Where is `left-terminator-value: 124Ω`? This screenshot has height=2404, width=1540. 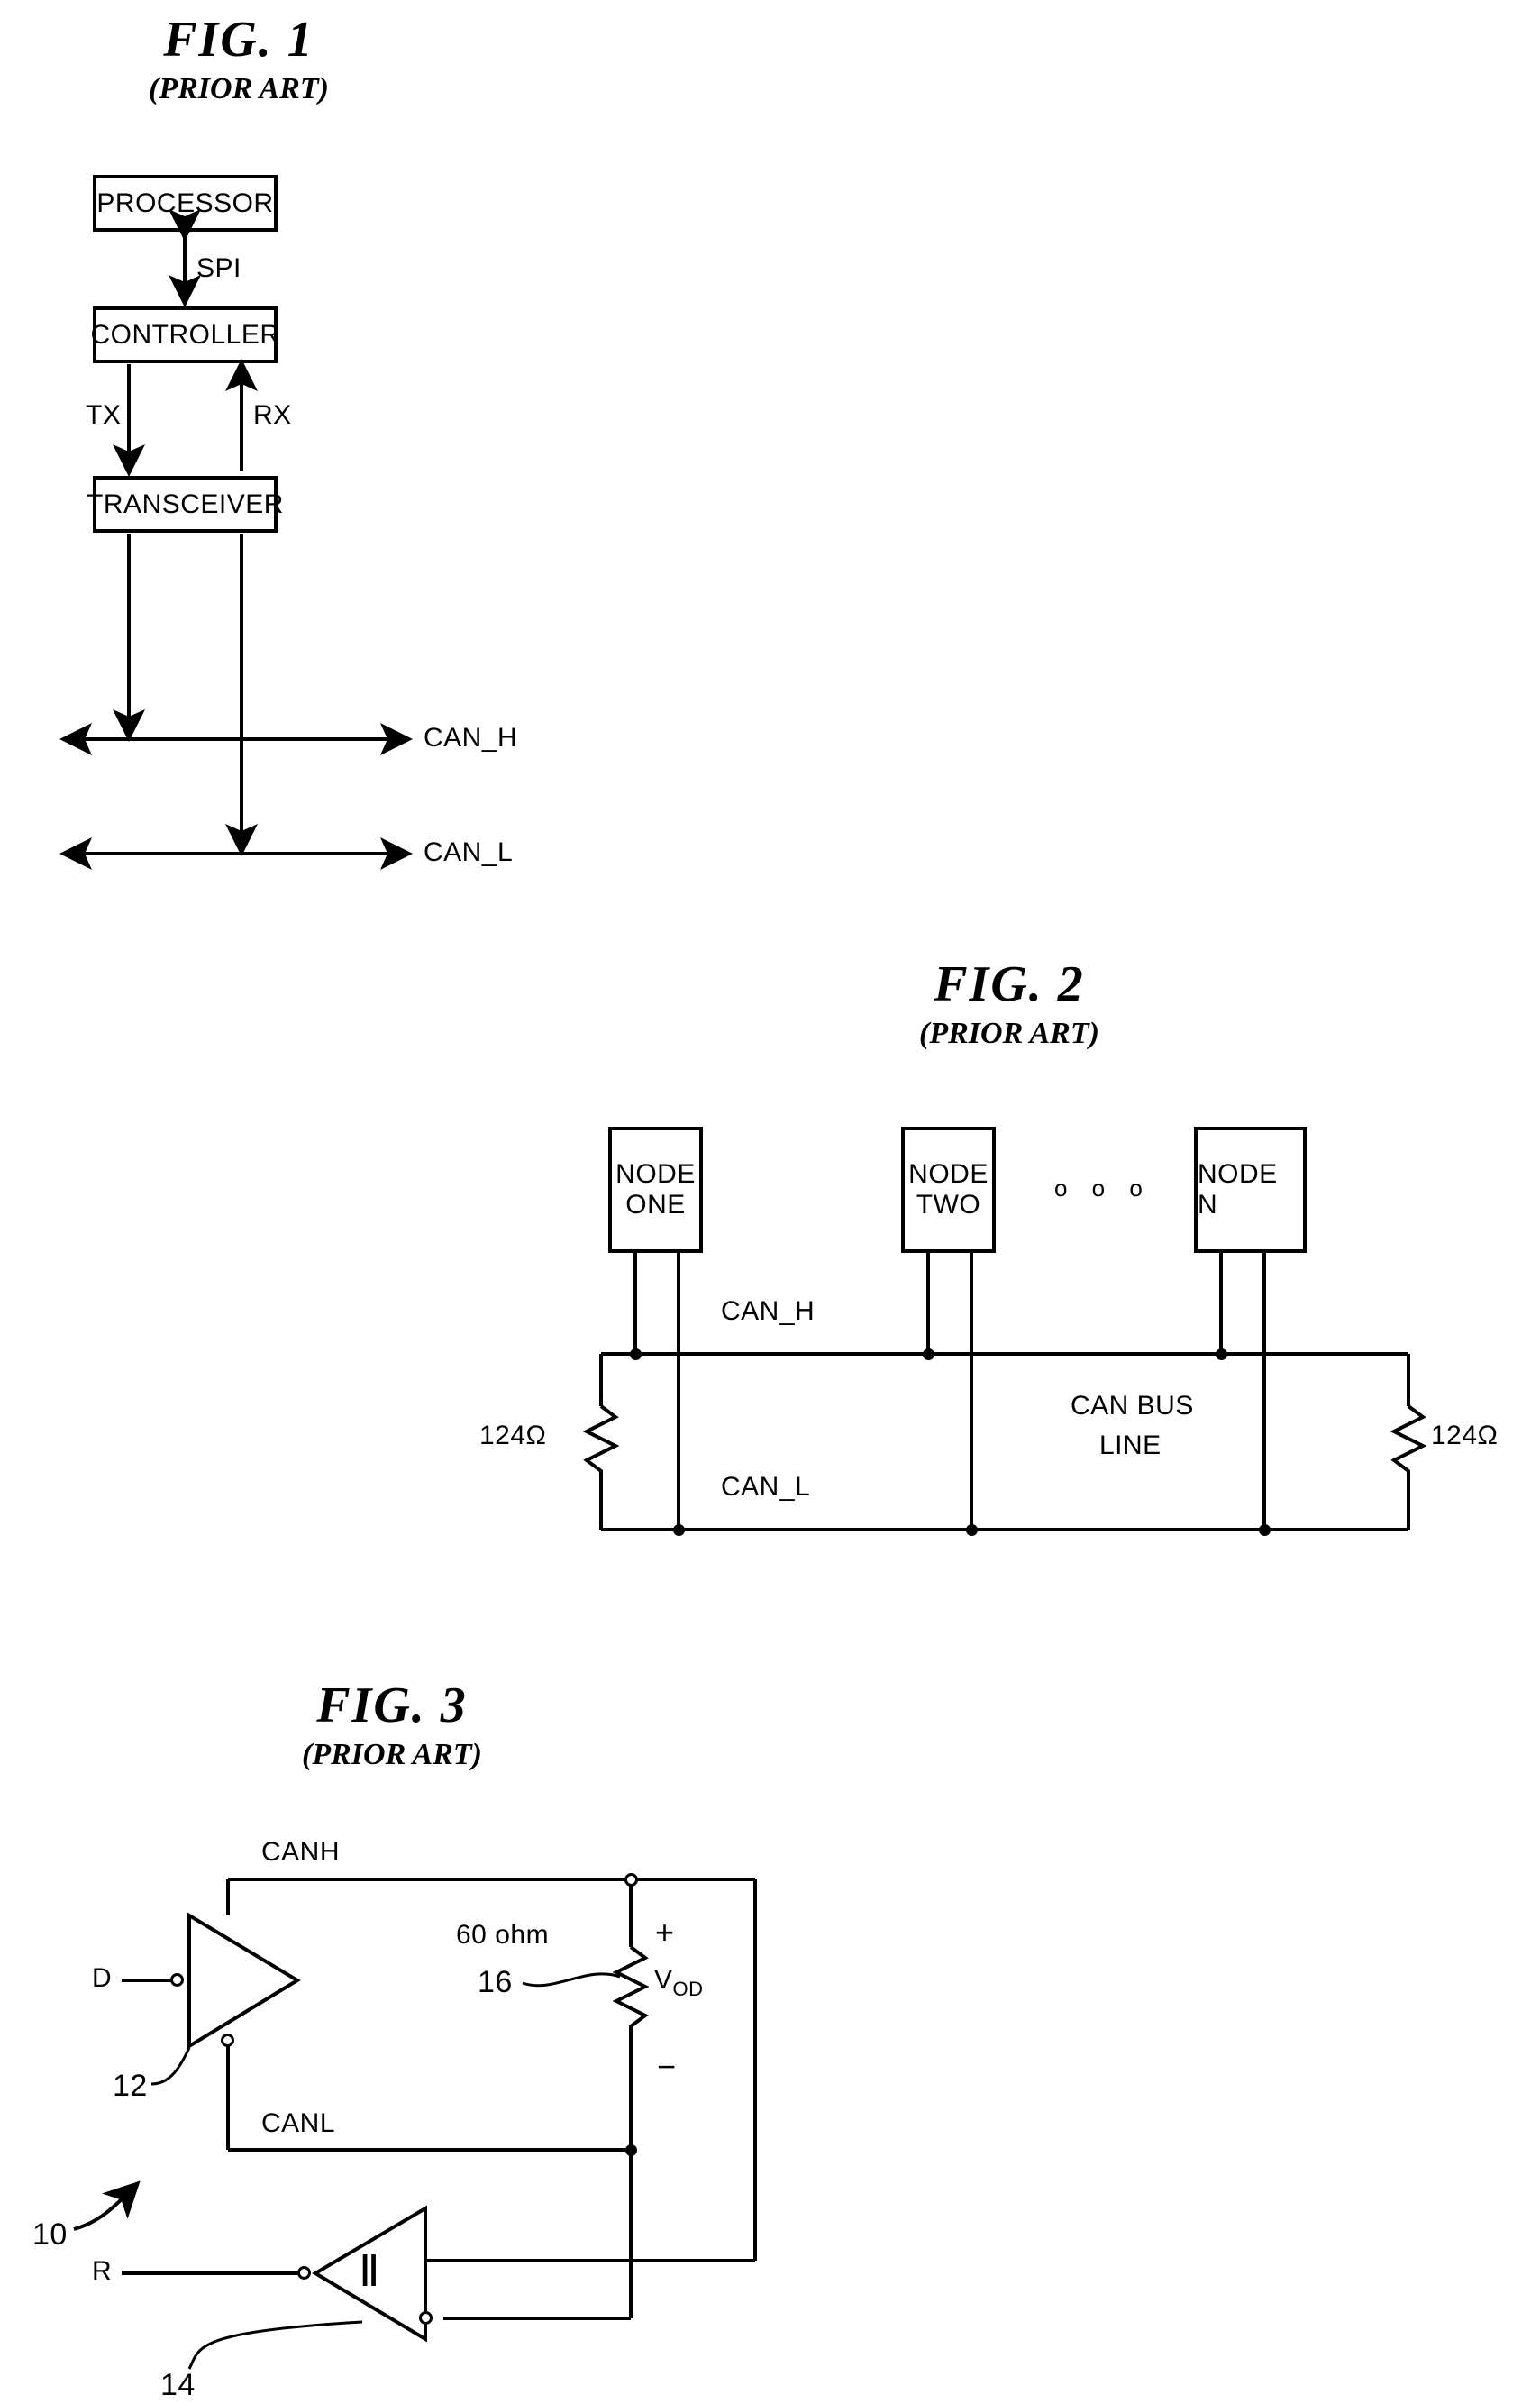 left-terminator-value: 124Ω is located at coordinates (513, 1435).